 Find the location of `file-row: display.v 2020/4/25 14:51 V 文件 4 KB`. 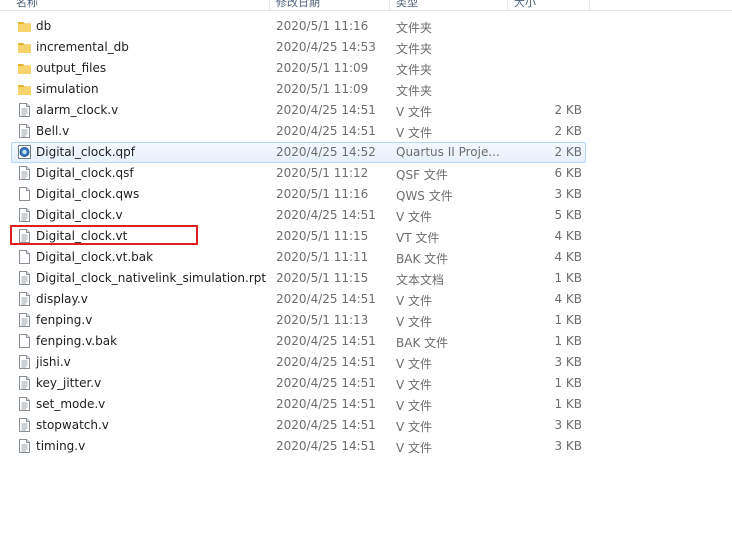

file-row: display.v 2020/4/25 14:51 V 文件 4 KB is located at coordinates (366, 299).